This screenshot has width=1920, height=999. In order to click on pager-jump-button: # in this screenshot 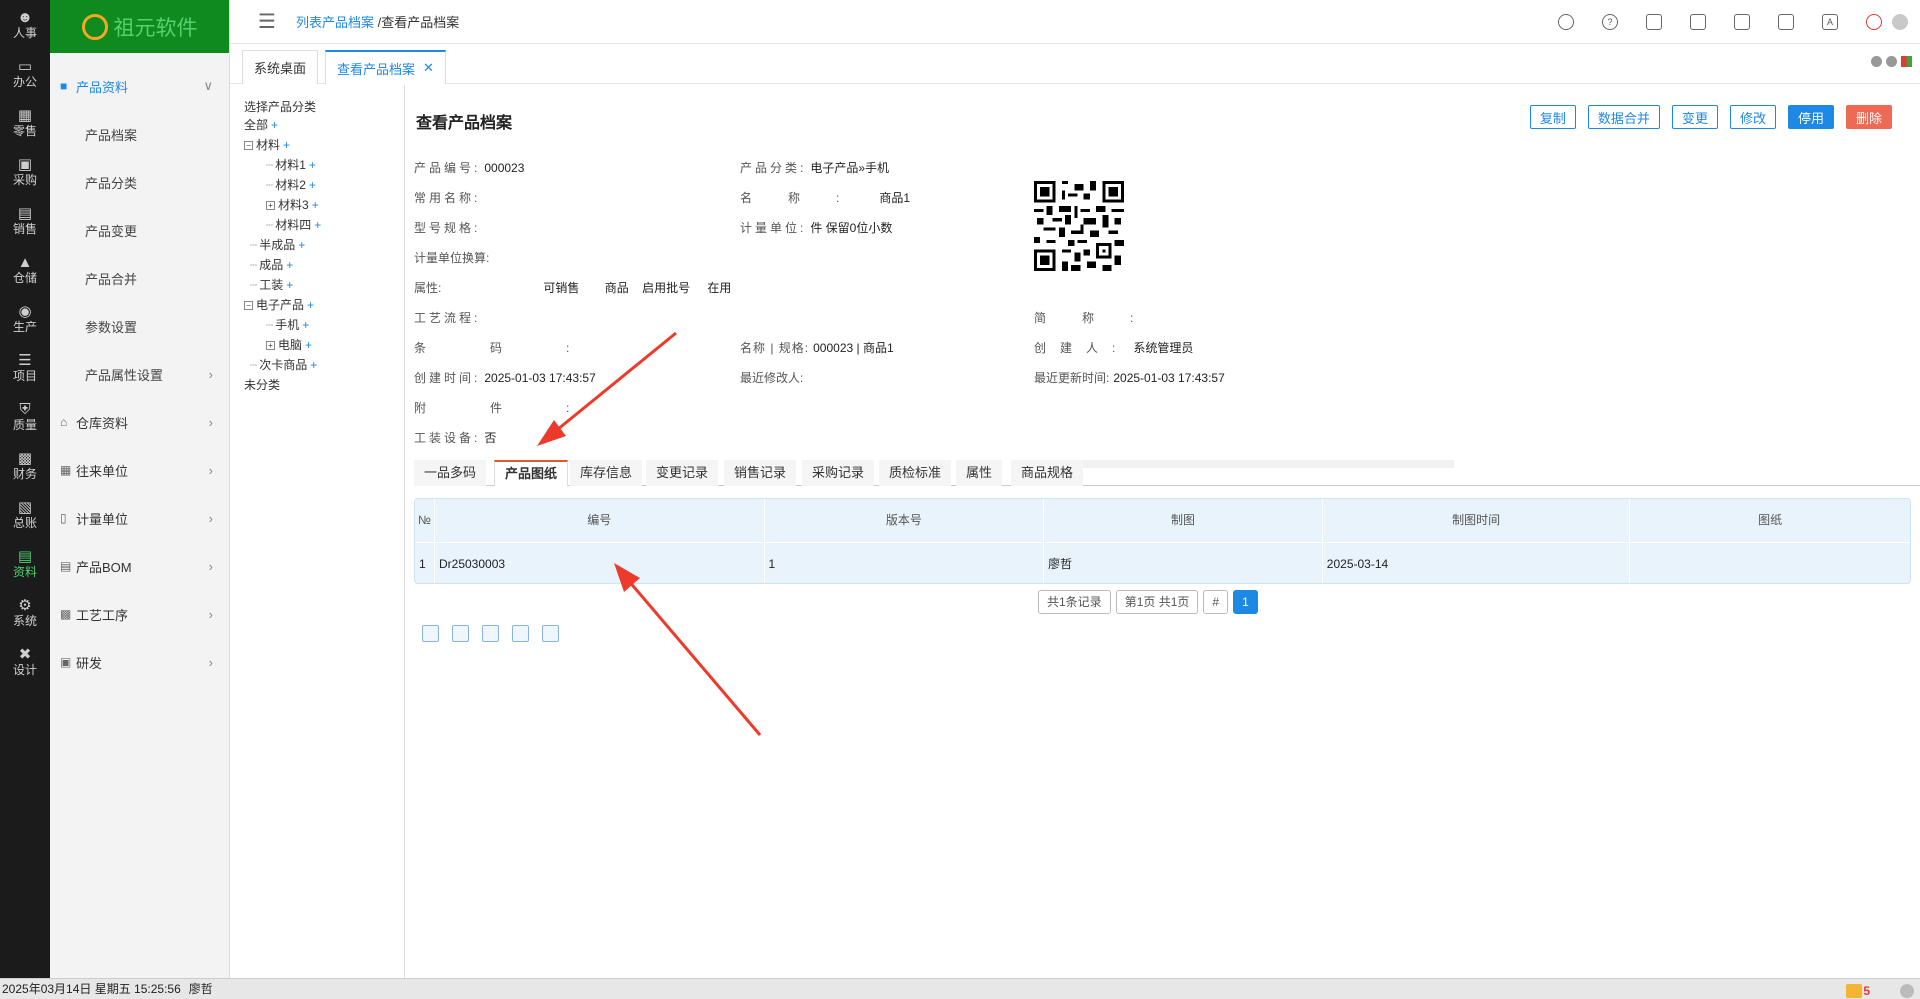, I will do `click(1216, 602)`.